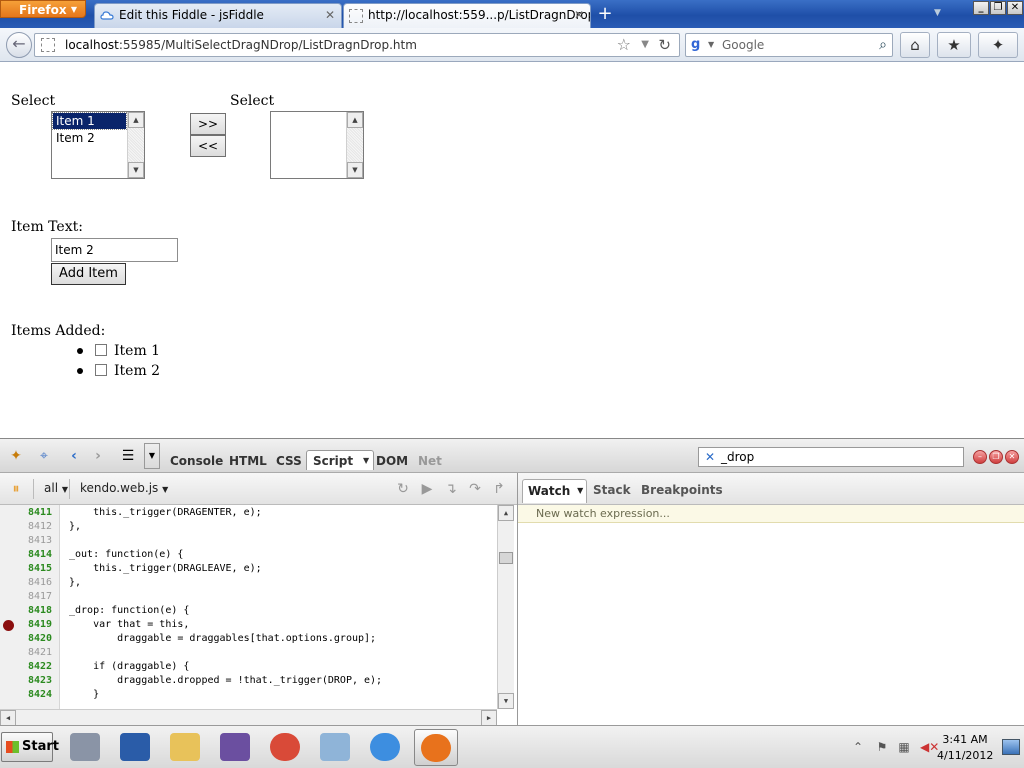  What do you see at coordinates (882, 747) in the screenshot?
I see `action-center-flag-icon: ⚑` at bounding box center [882, 747].